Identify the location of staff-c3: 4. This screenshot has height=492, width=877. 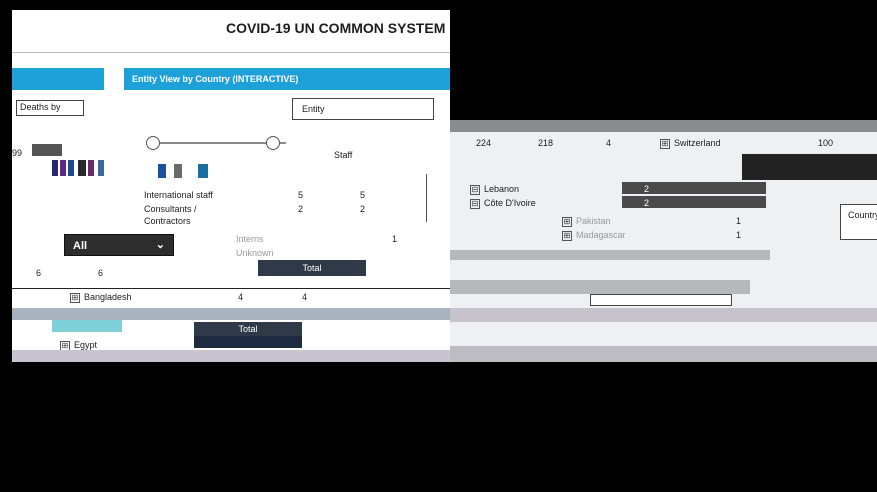
(609, 143).